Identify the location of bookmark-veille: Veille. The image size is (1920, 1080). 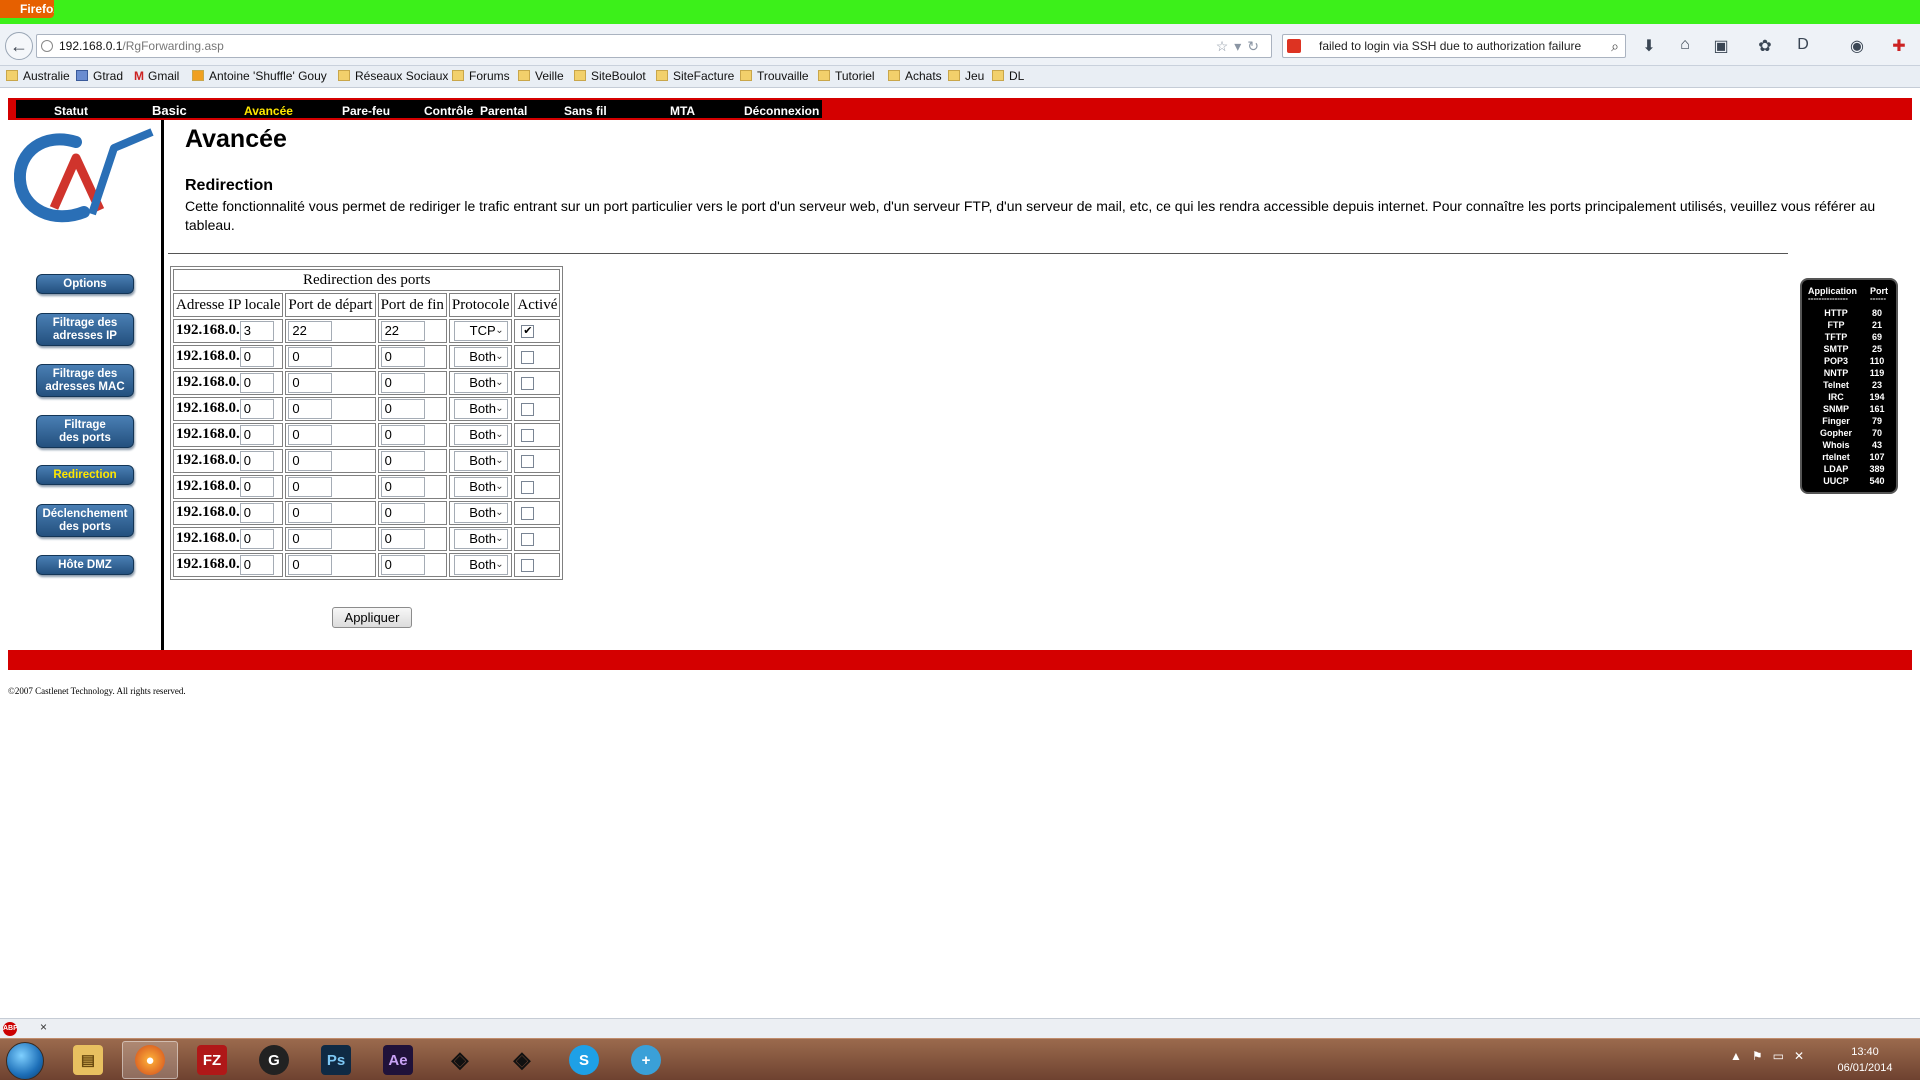
(541, 76).